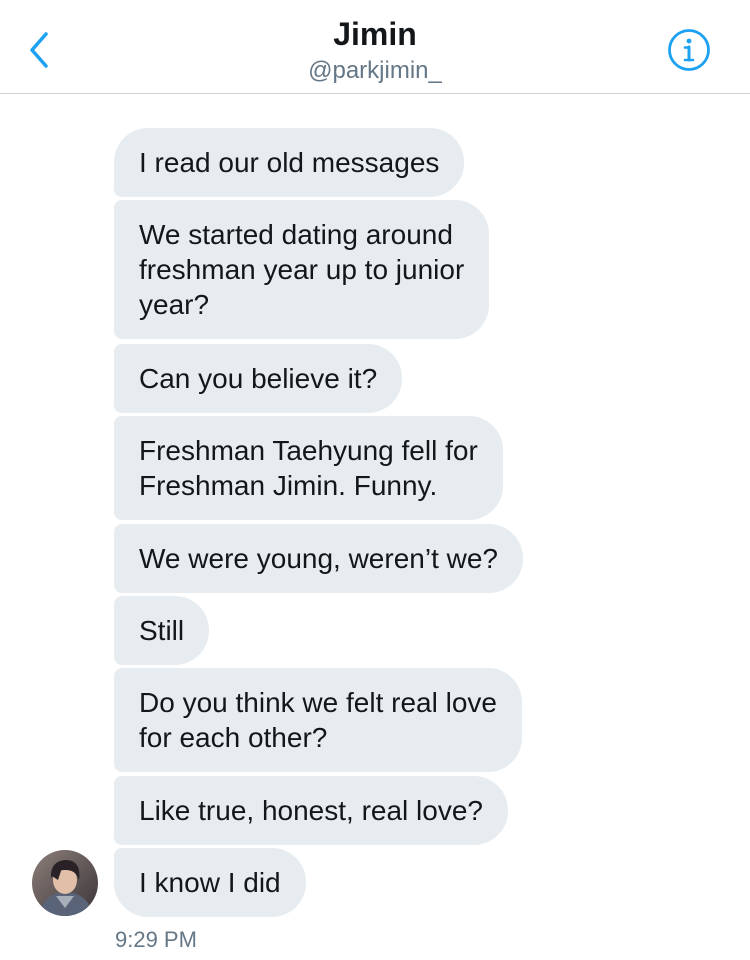 This screenshot has height=960, width=750. I want to click on message-bubble: I read our old messages, so click(289, 162).